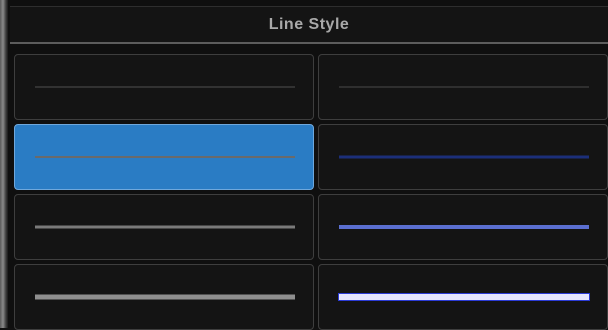  I want to click on dialog-titlebar: Line Style, so click(309, 25).